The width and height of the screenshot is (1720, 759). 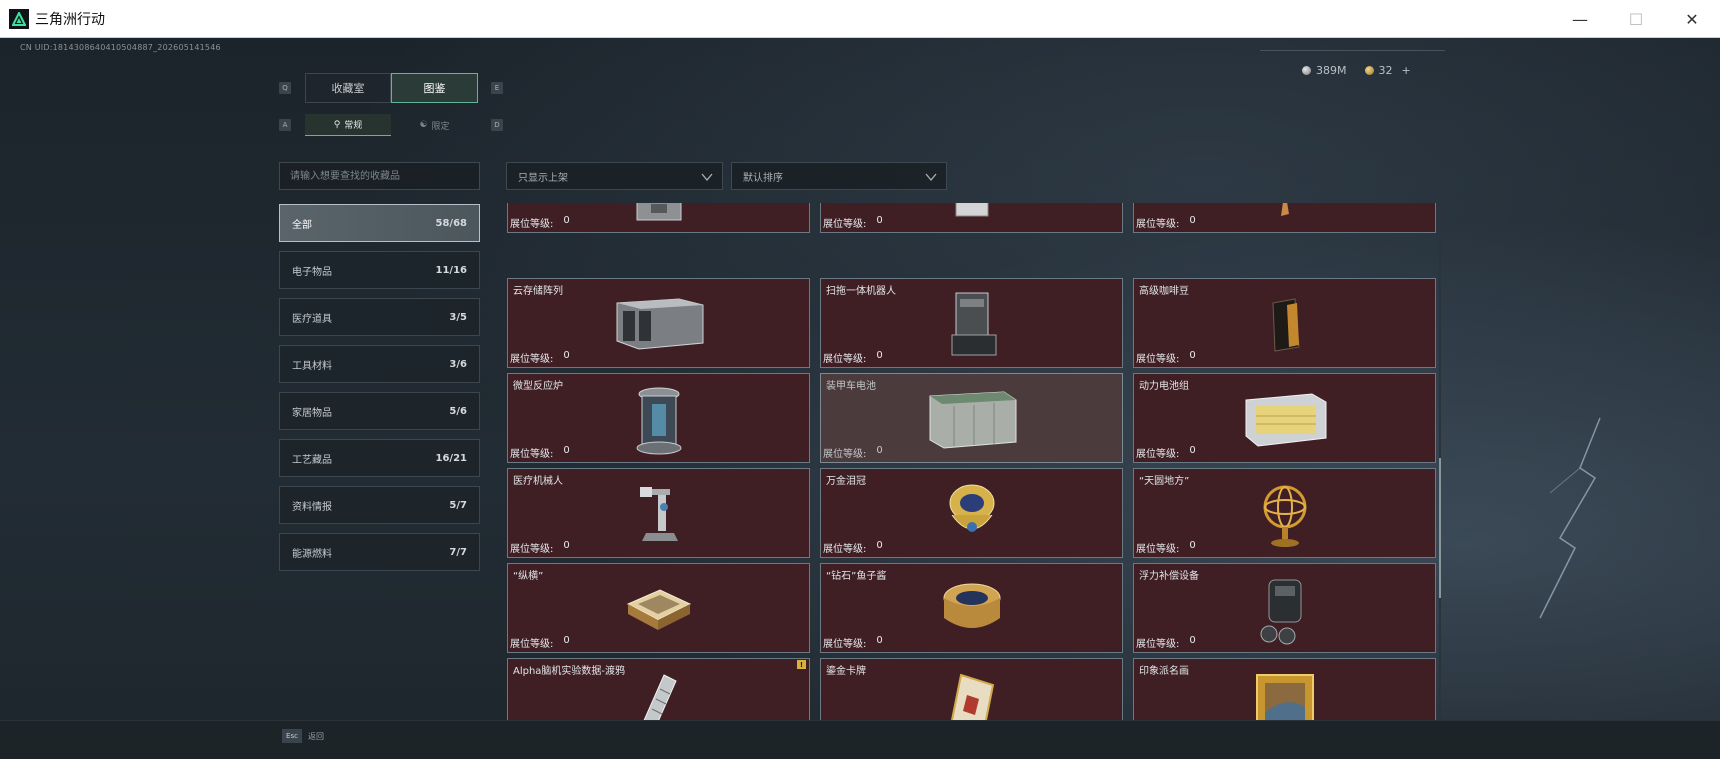 What do you see at coordinates (528, 576) in the screenshot?
I see `item-name: “纵横”` at bounding box center [528, 576].